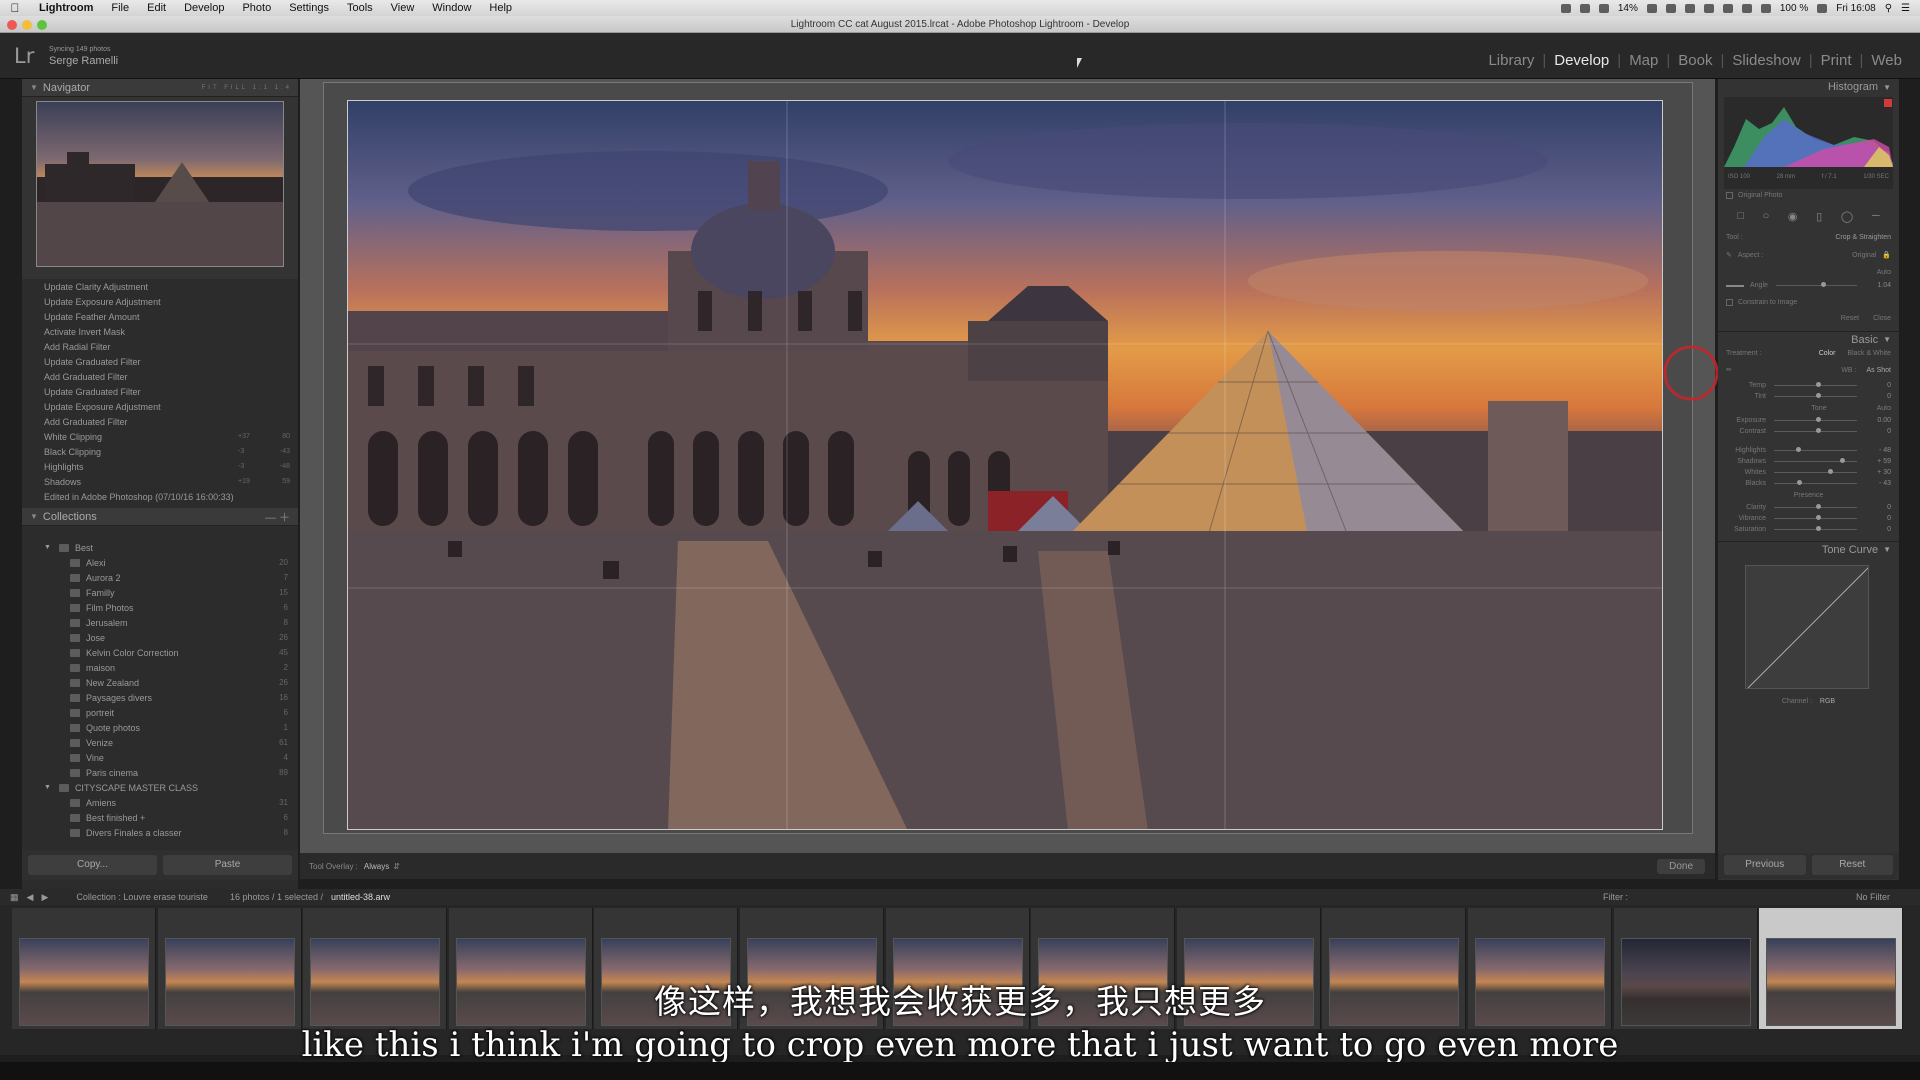  I want to click on crop-frame-icon: ✎, so click(1729, 255).